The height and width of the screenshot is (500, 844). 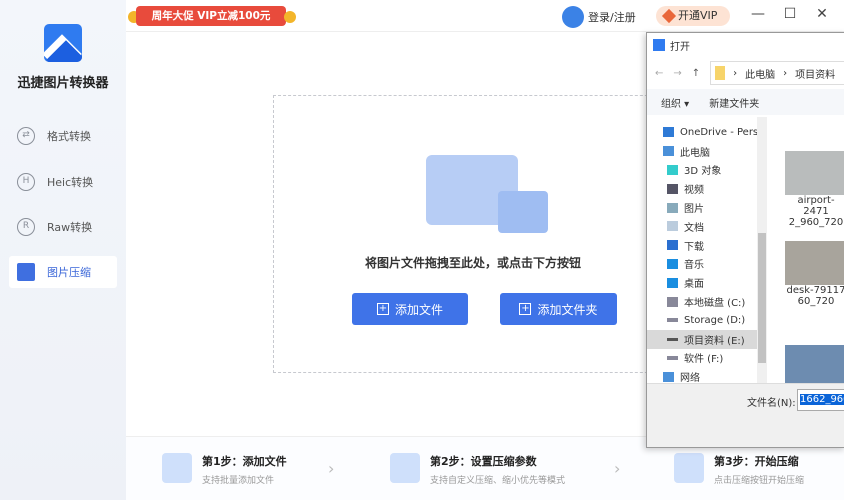 What do you see at coordinates (759, 481) in the screenshot?
I see `step-desc: 点击压缩按钮开始压缩` at bounding box center [759, 481].